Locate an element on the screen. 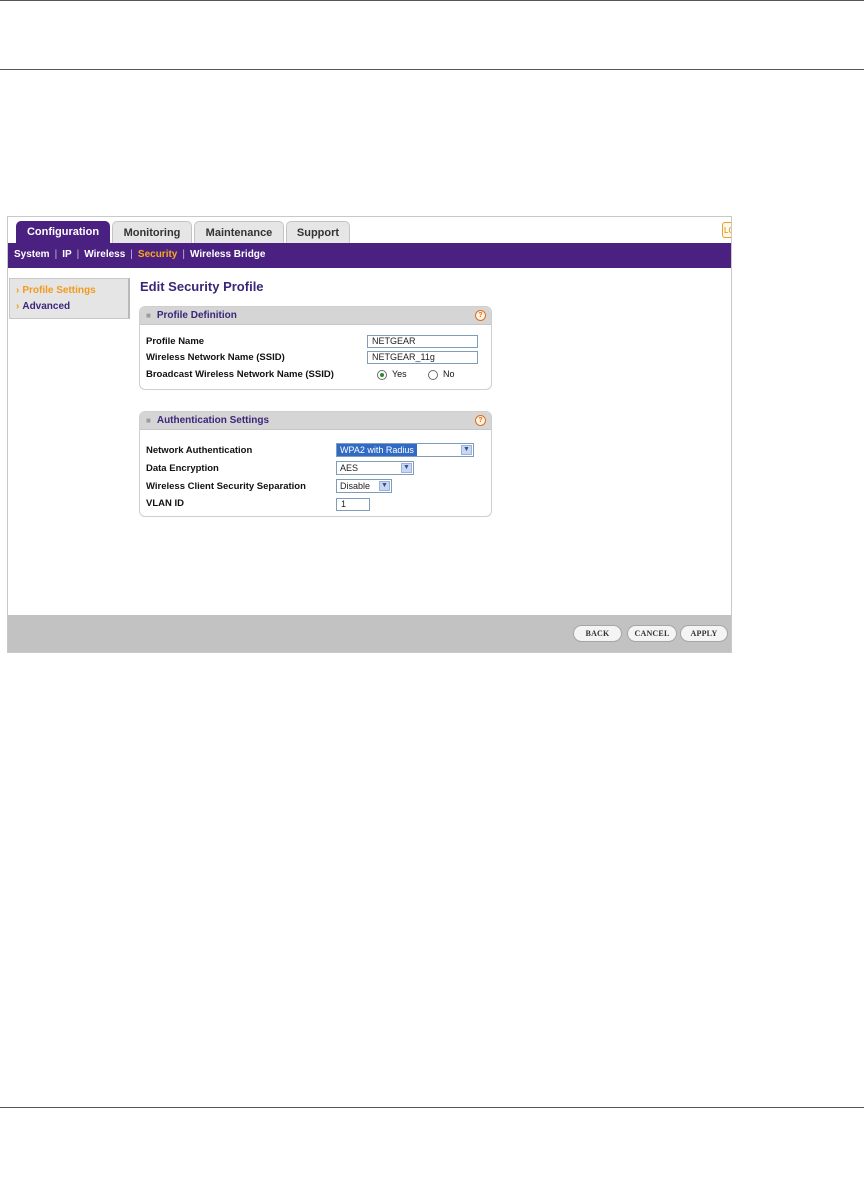 The width and height of the screenshot is (864, 1184). panel-title: Profile Definition is located at coordinates (196, 315).